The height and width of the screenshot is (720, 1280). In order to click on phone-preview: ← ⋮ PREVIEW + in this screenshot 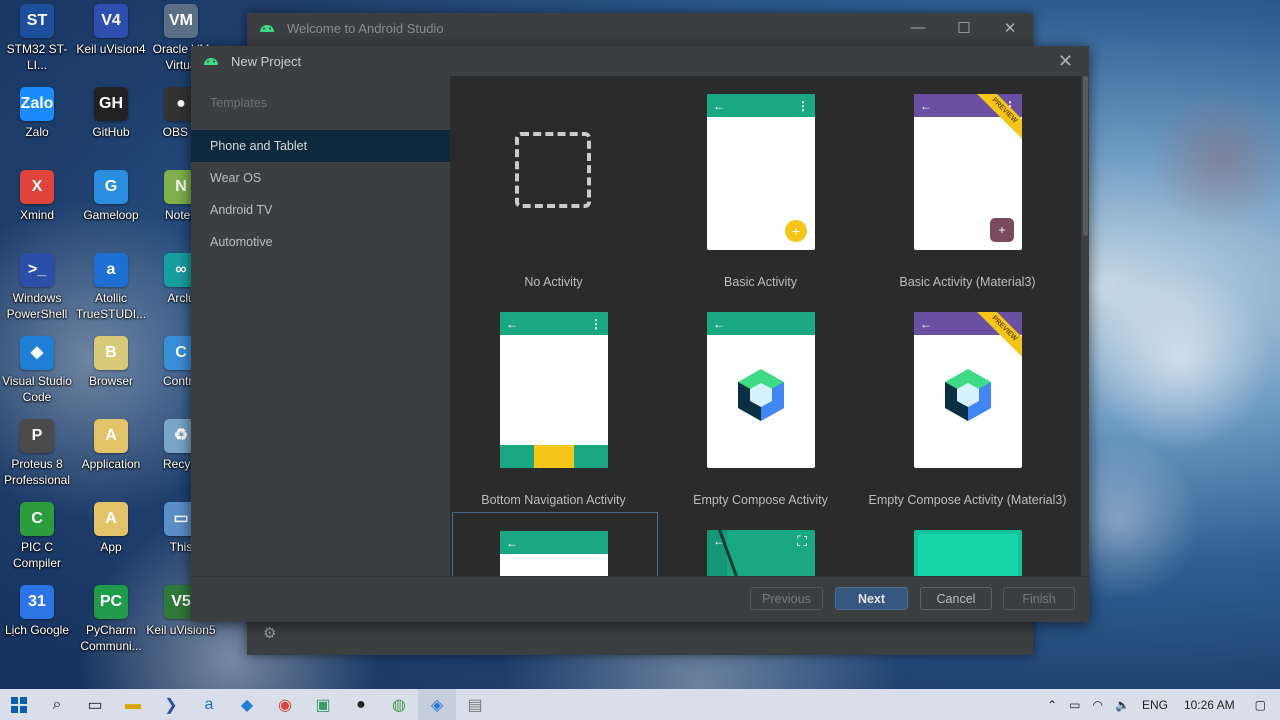, I will do `click(968, 172)`.